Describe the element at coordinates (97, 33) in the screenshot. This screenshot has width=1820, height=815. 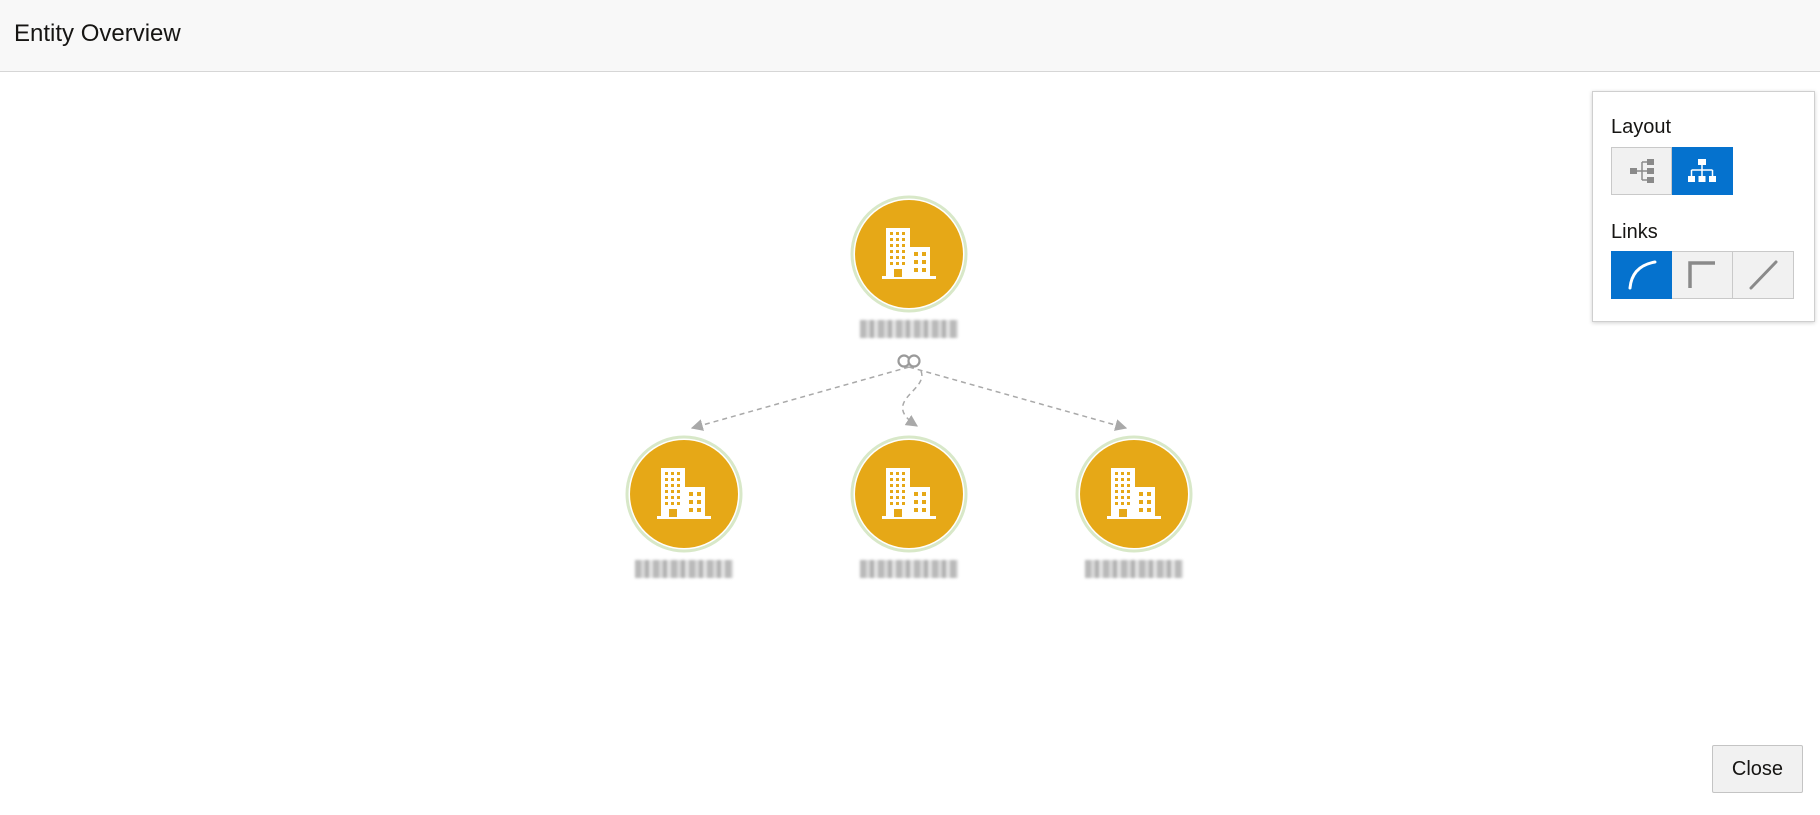
I see `page-title: Entity Overview` at that location.